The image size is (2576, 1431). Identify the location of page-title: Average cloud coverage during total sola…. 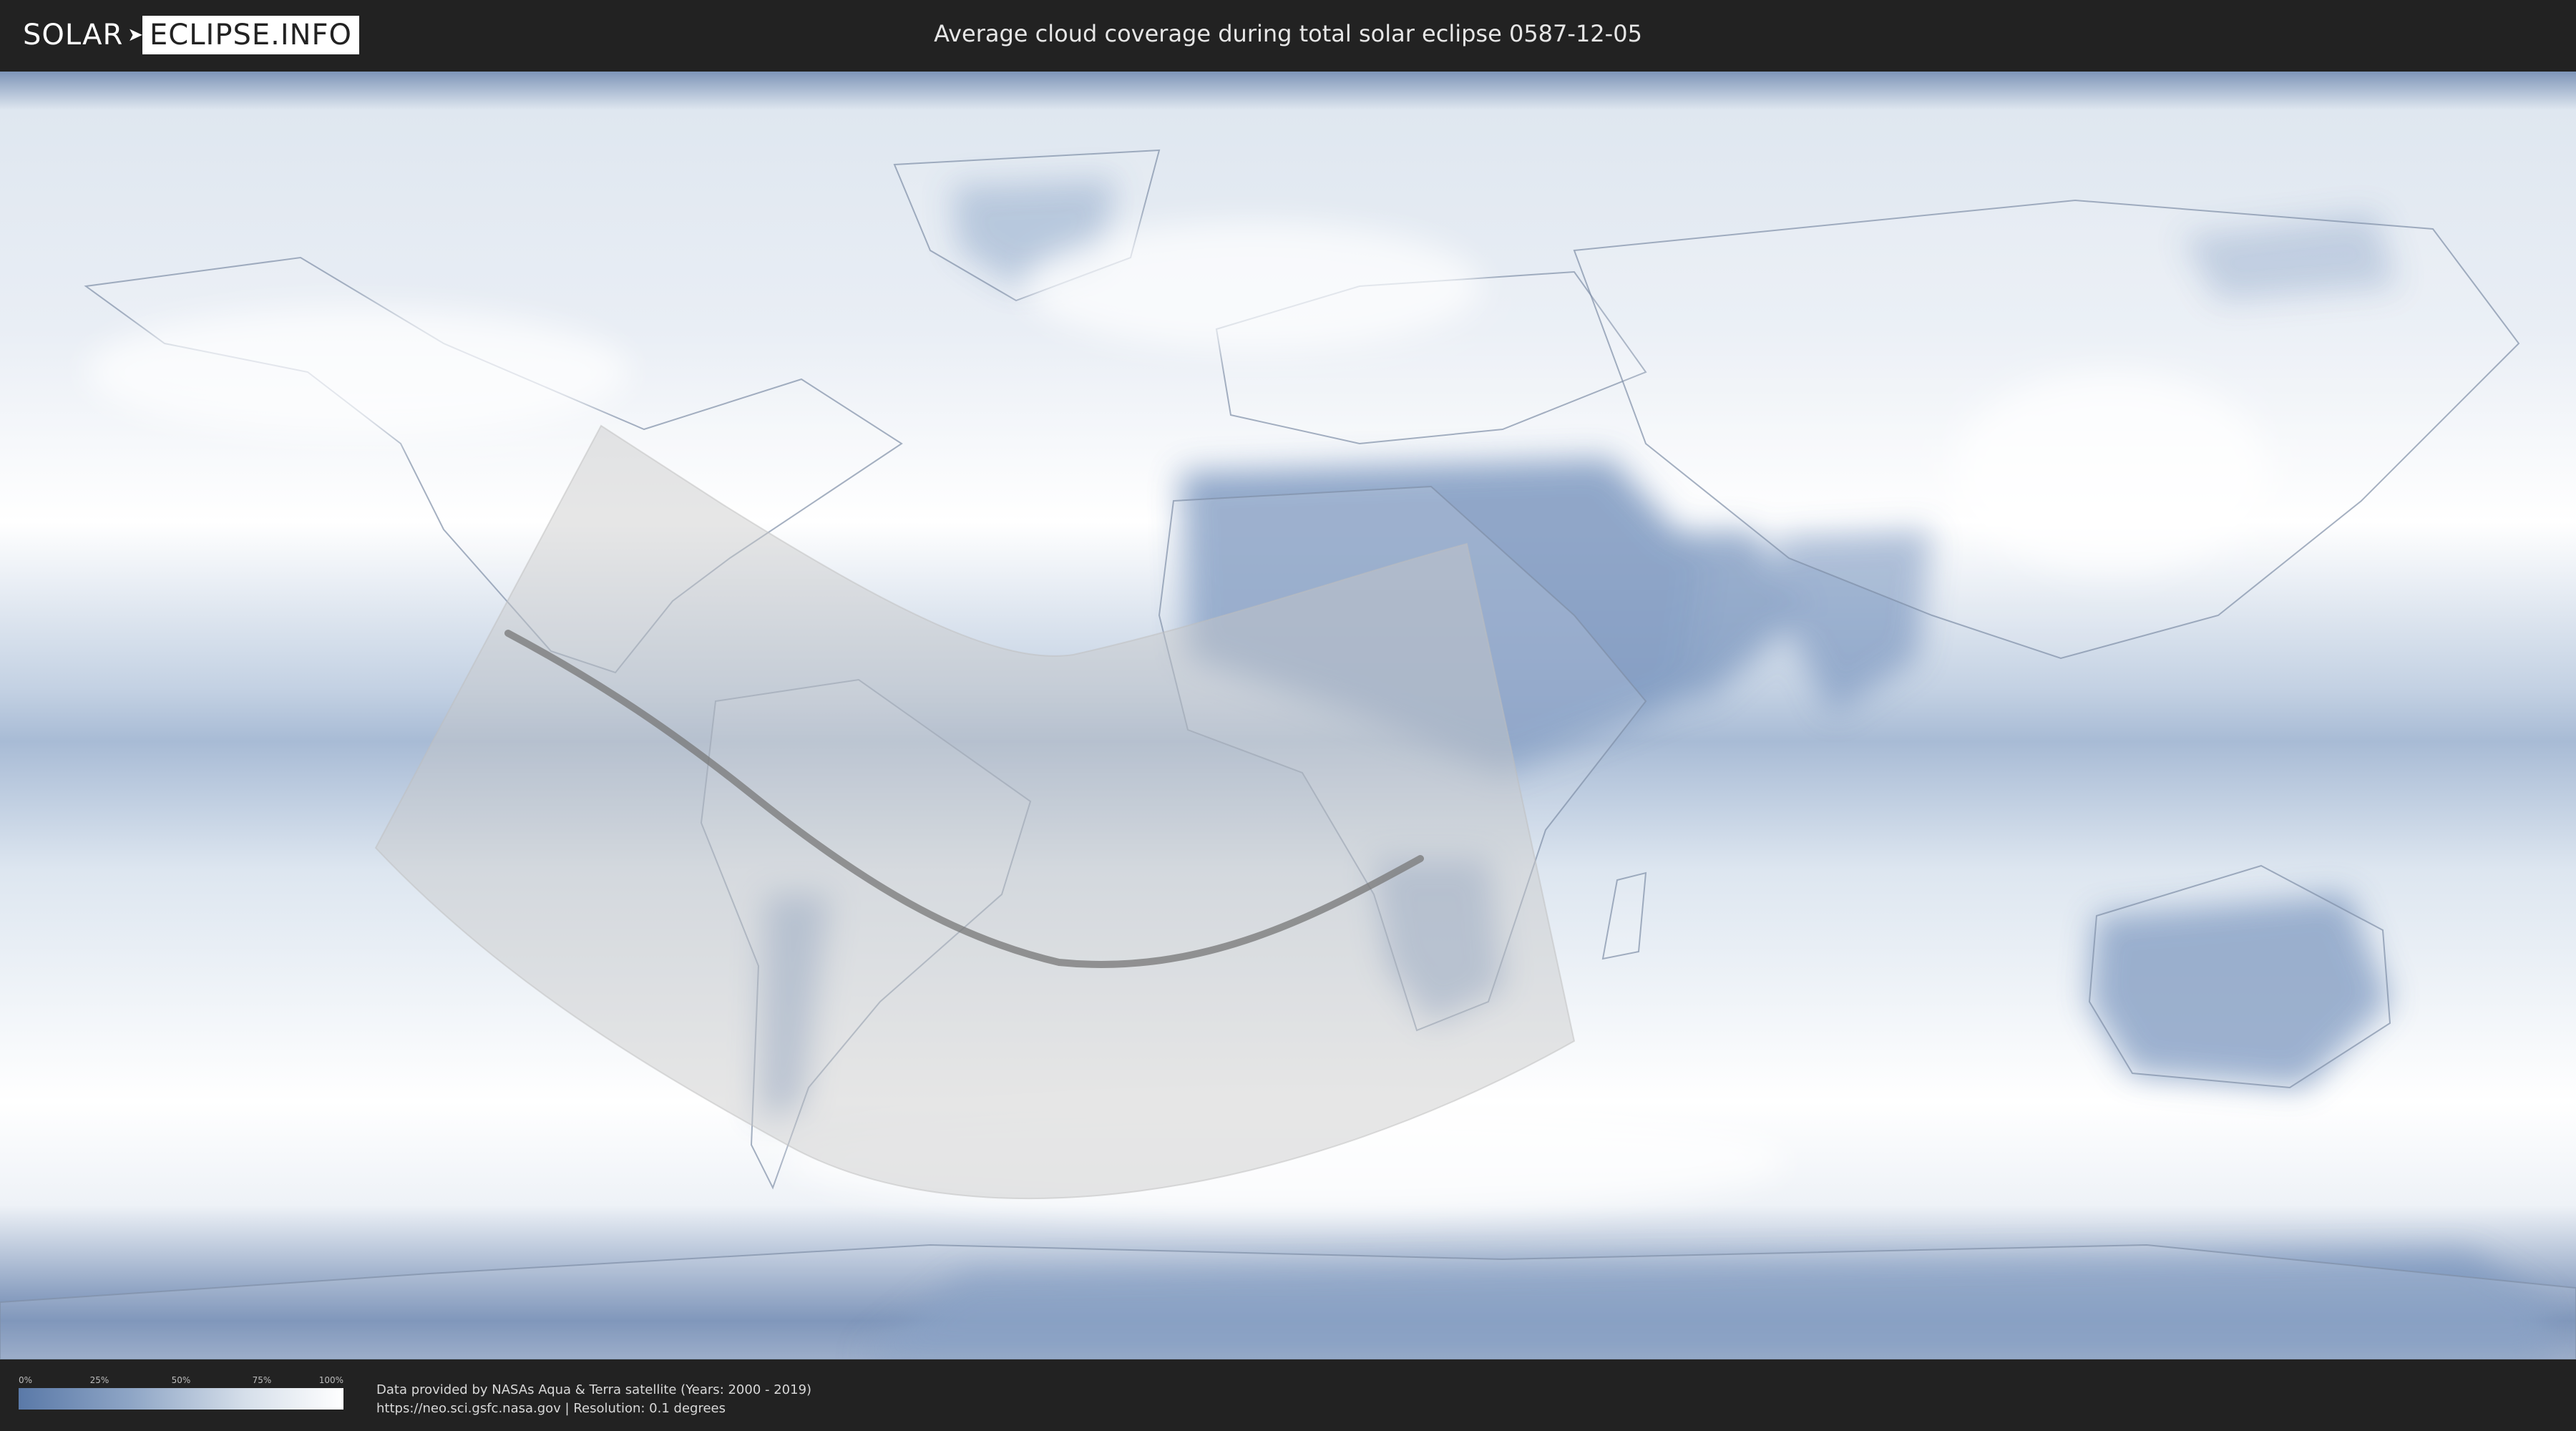
(1288, 33).